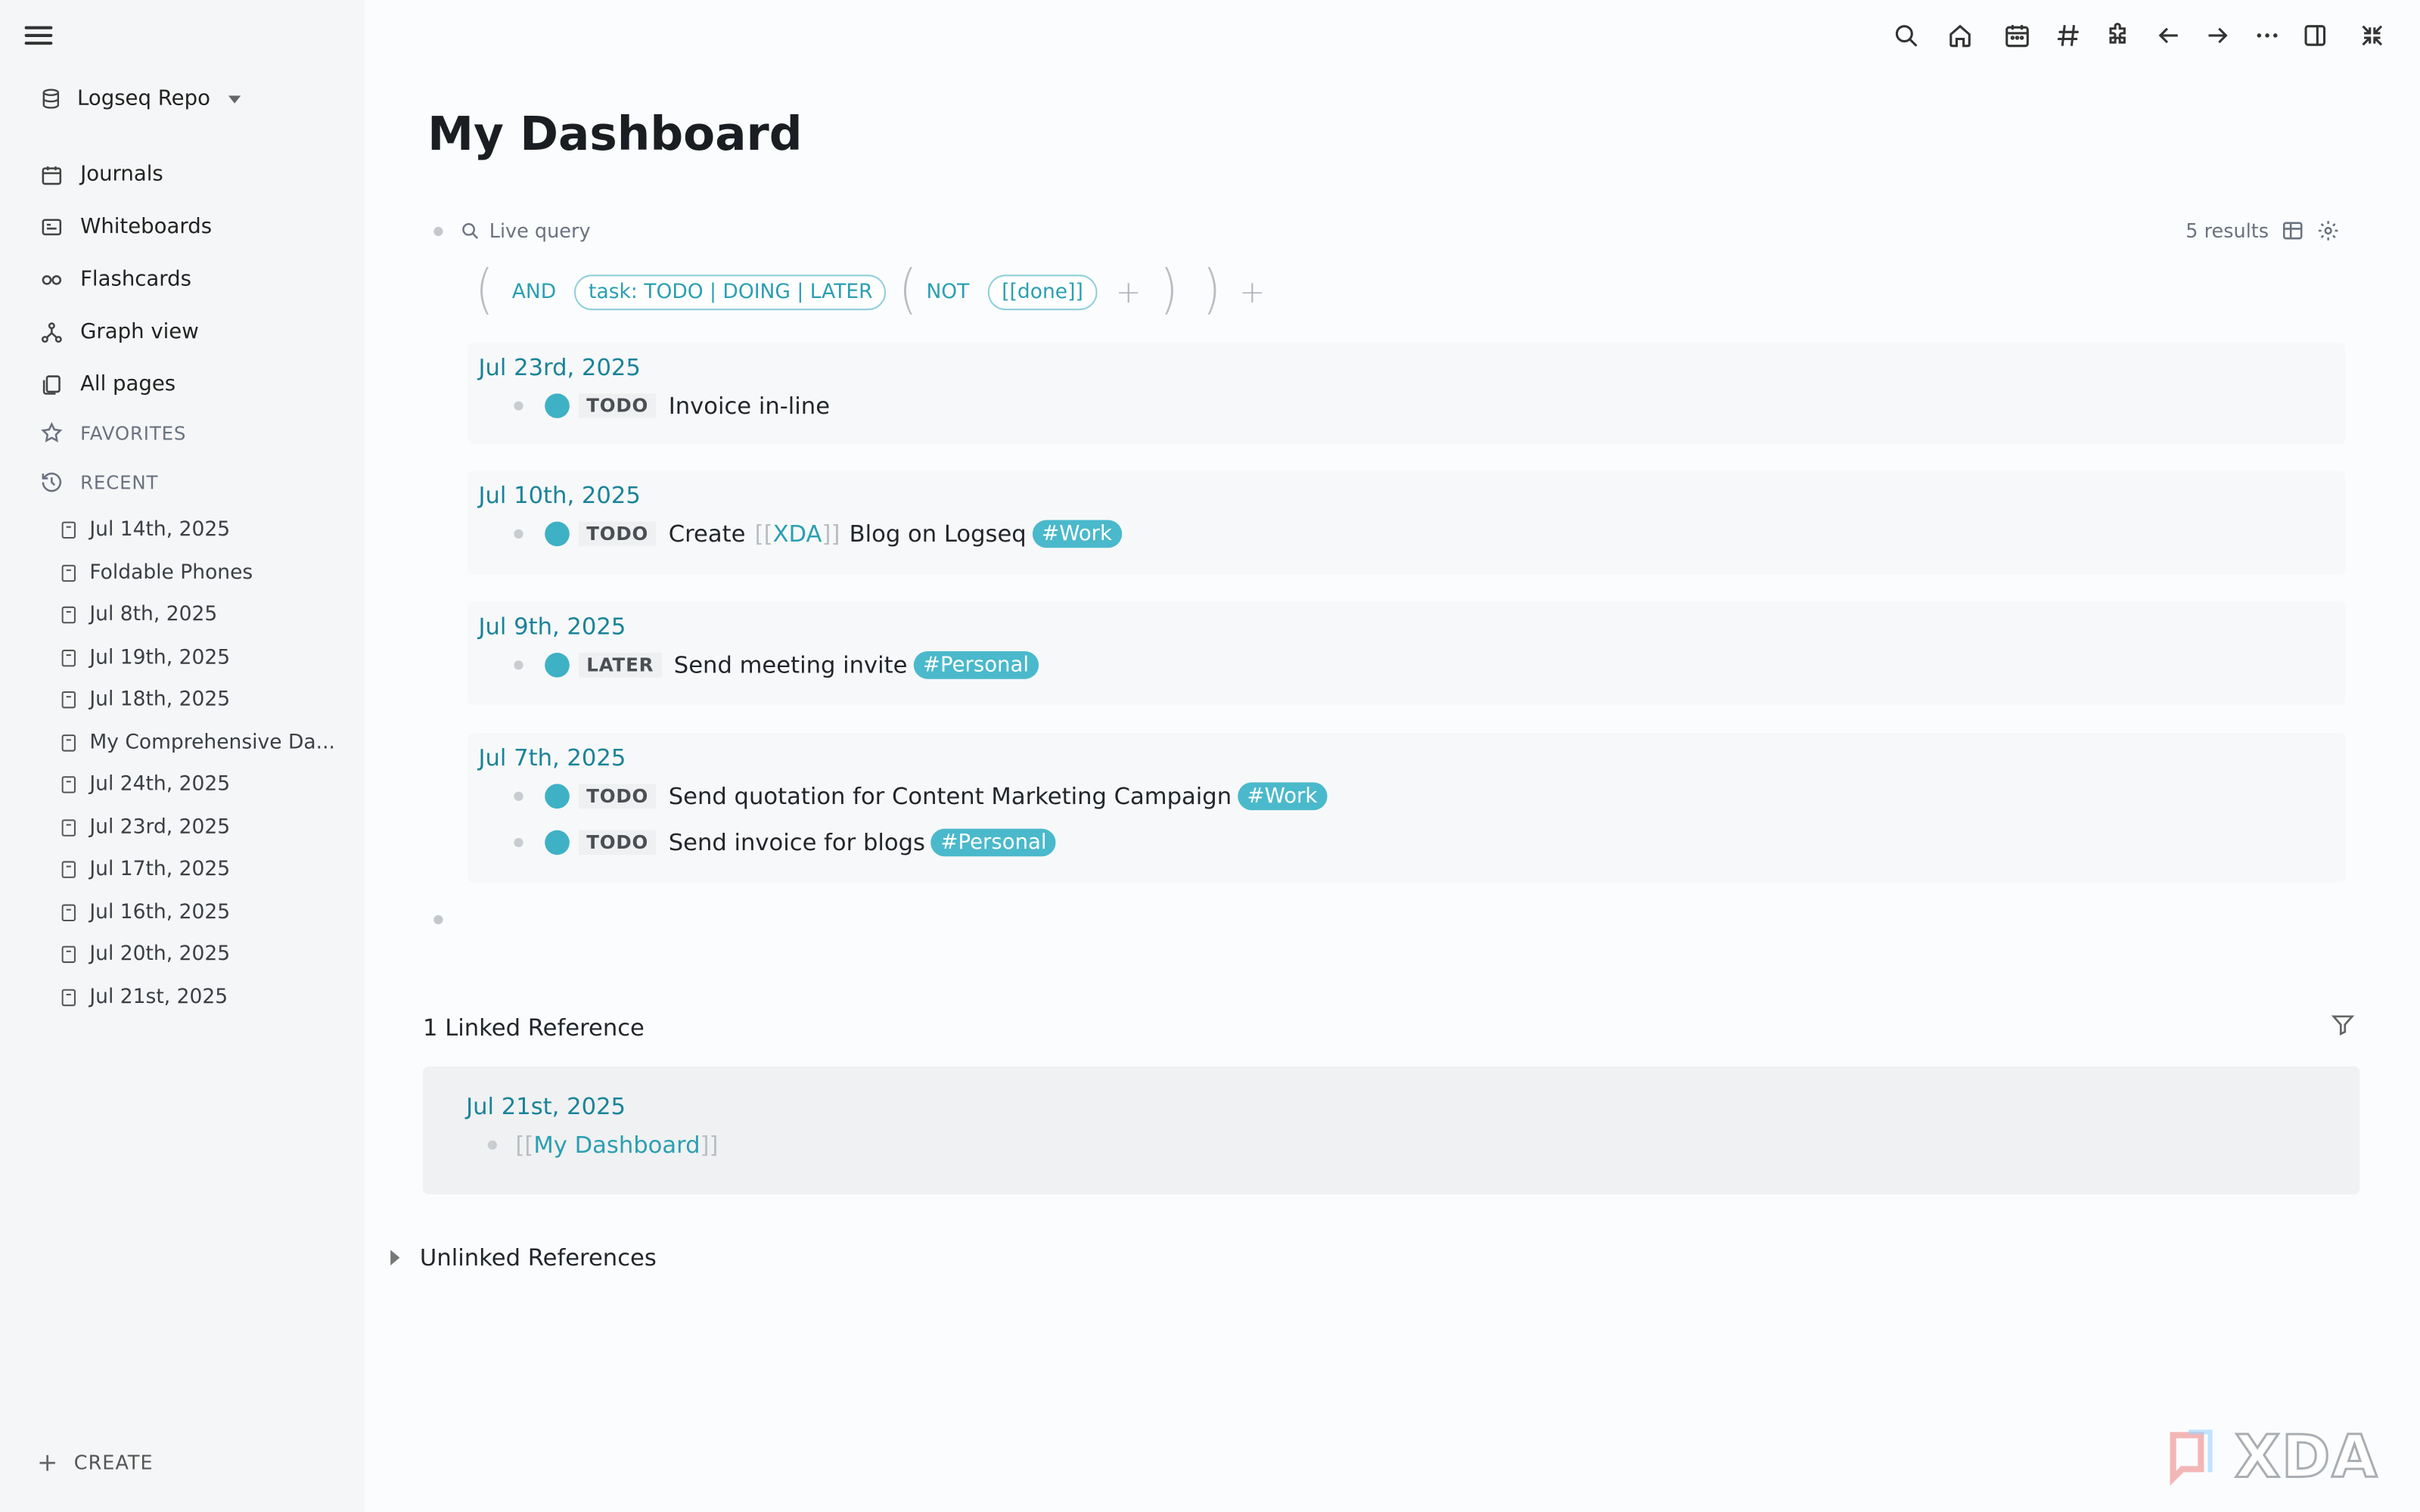 The height and width of the screenshot is (1512, 2420). I want to click on graph-icon, so click(52, 332).